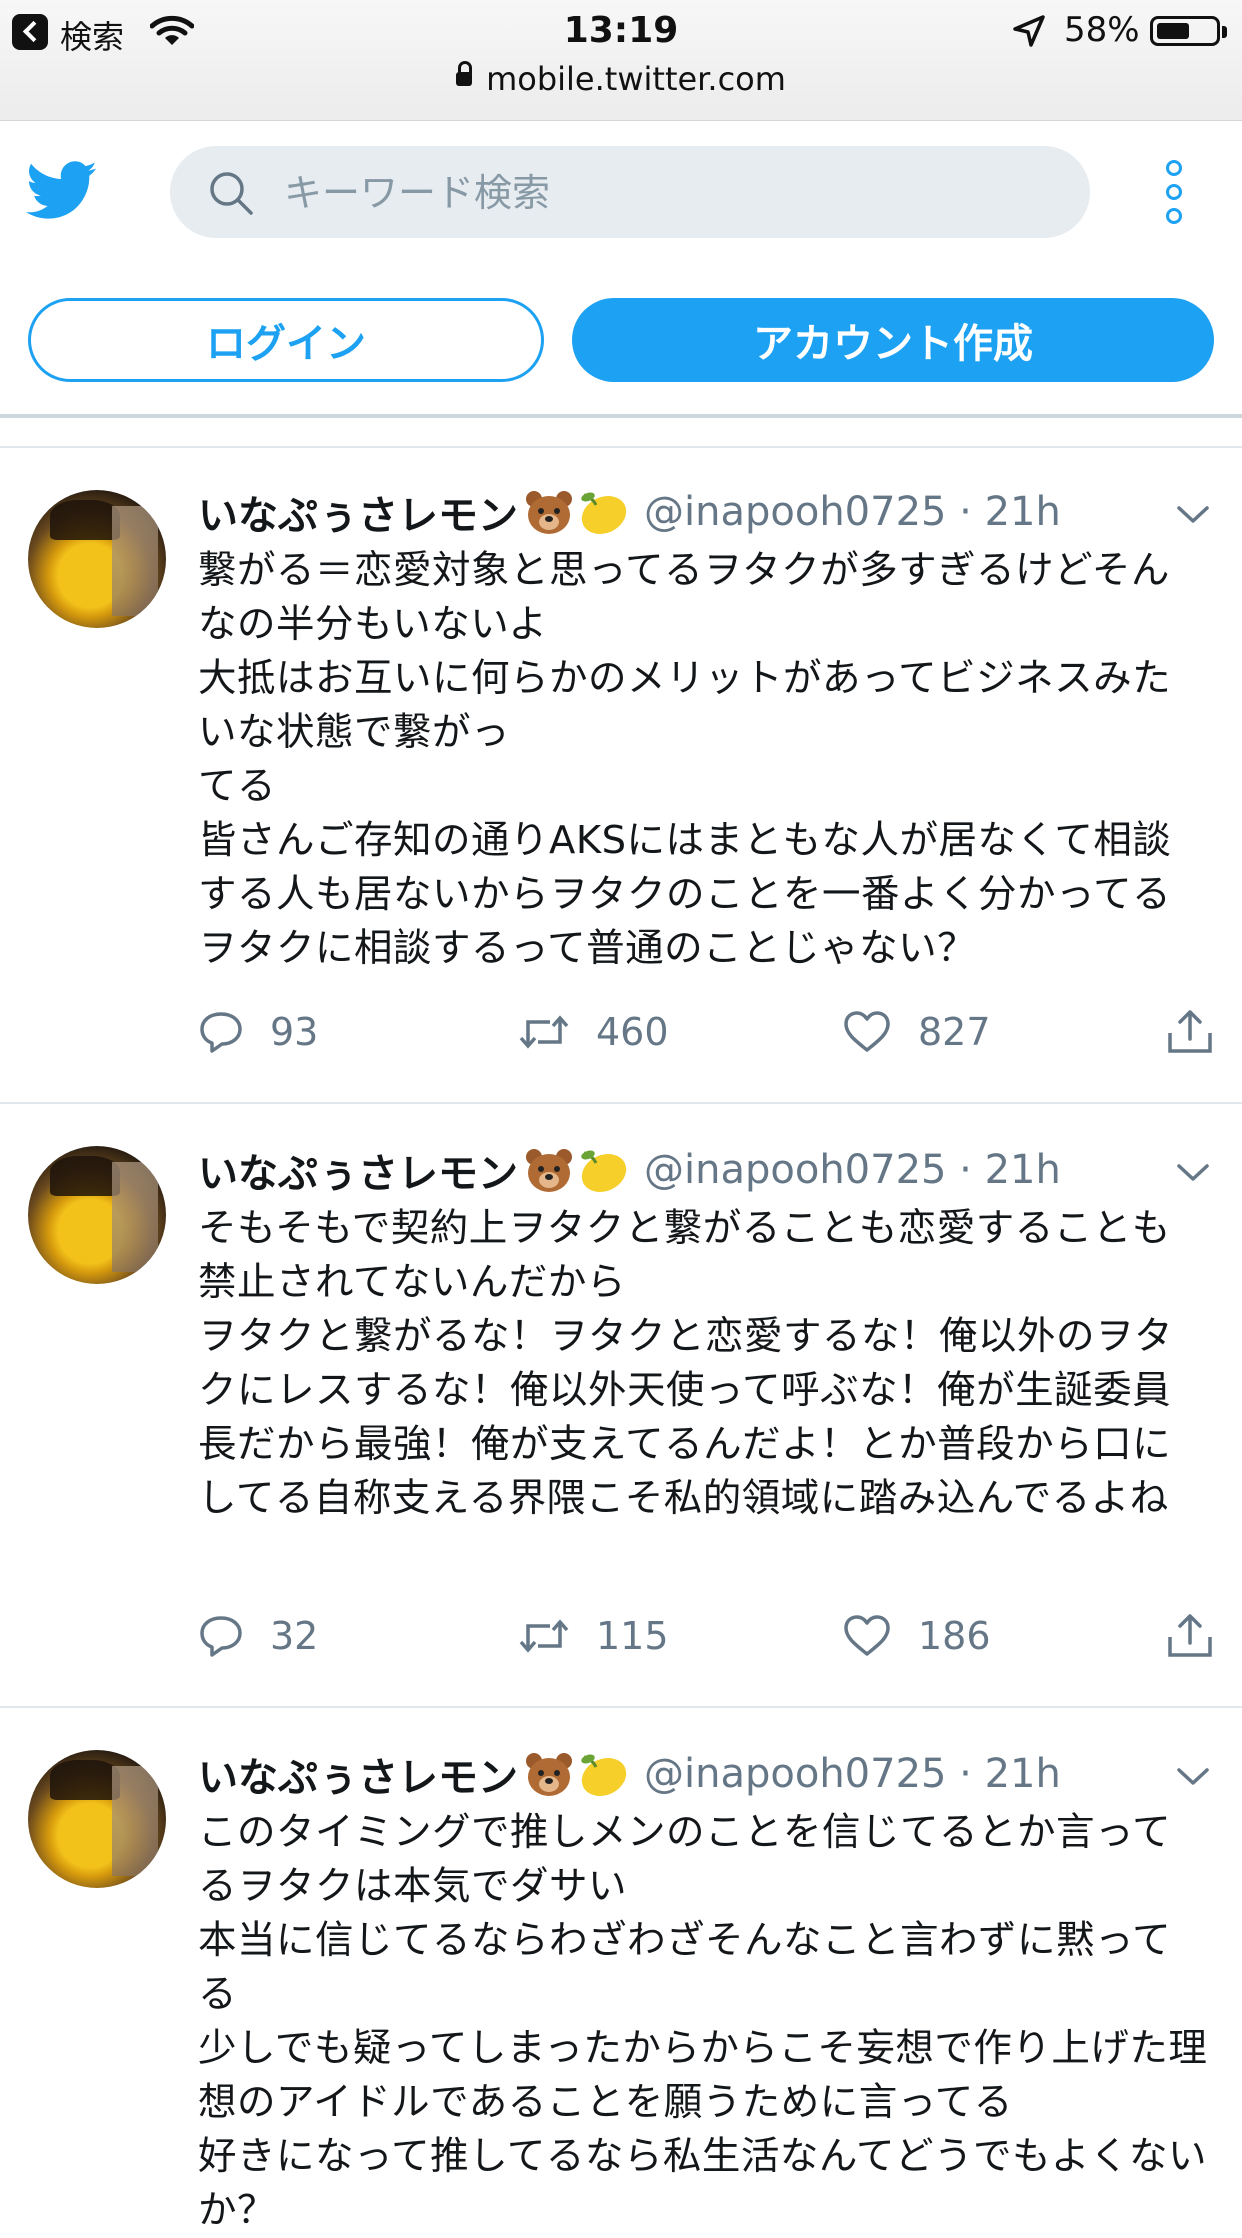 This screenshot has width=1242, height=2238. I want to click on url-bar: mobile.twitter.com, so click(621, 79).